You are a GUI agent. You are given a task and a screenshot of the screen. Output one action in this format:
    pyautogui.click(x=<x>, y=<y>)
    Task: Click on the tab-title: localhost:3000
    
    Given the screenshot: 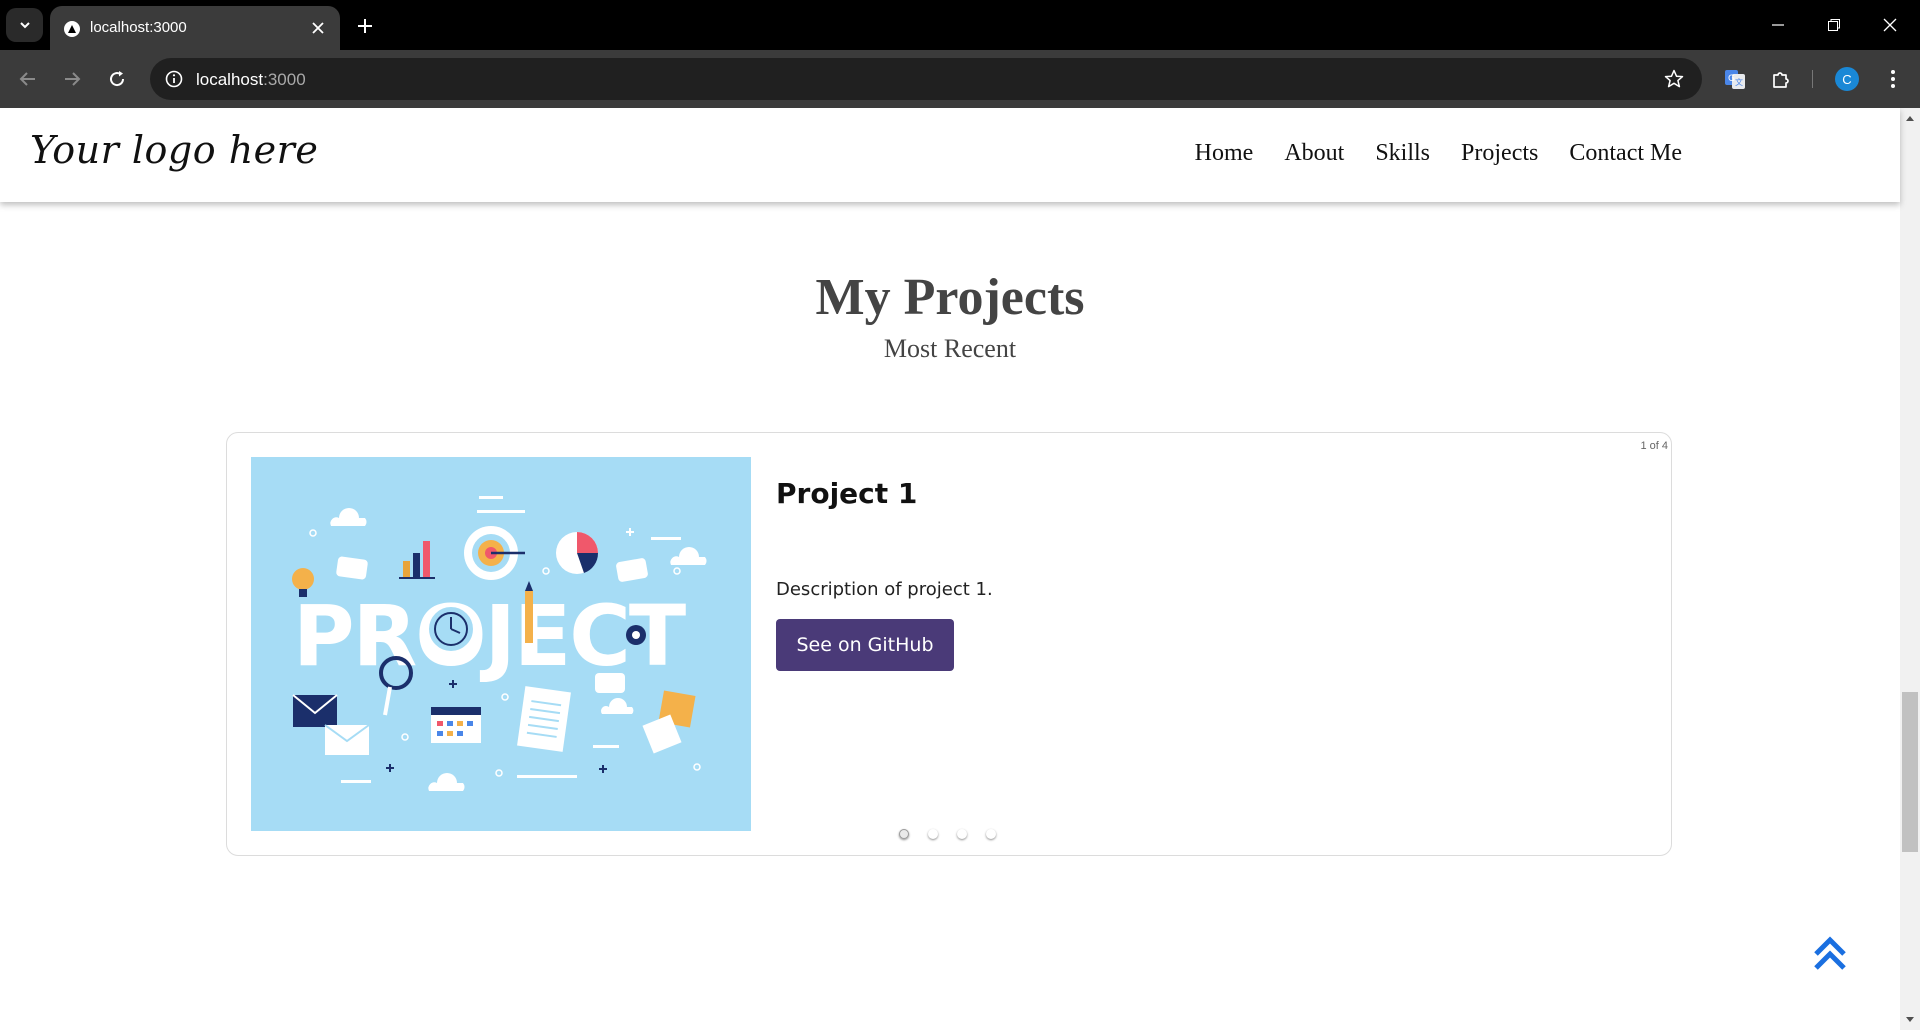 What is the action you would take?
    pyautogui.click(x=138, y=27)
    